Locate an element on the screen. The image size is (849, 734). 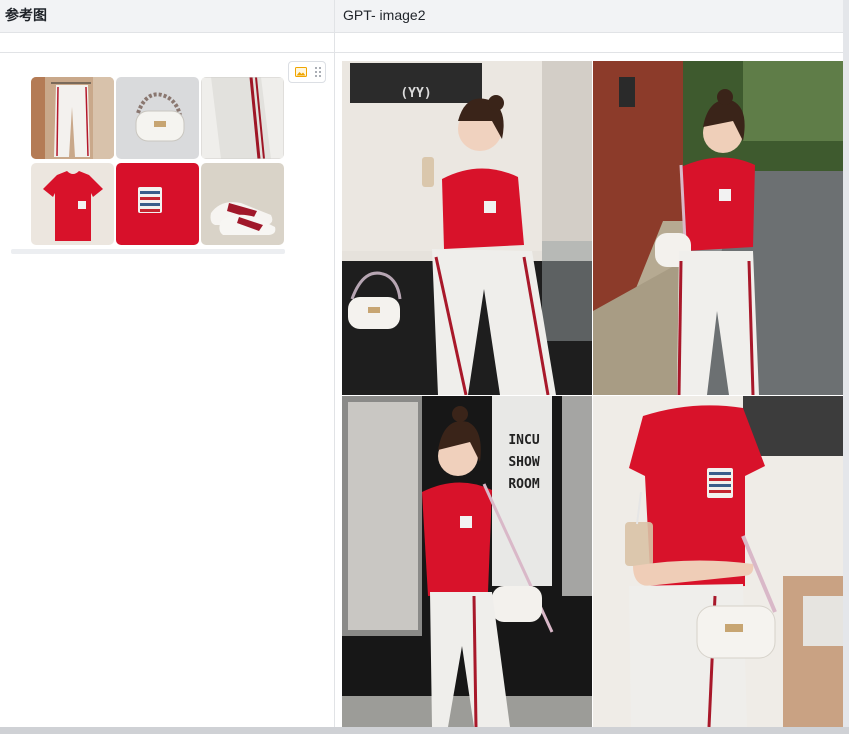
image-icon is located at coordinates (301, 72).